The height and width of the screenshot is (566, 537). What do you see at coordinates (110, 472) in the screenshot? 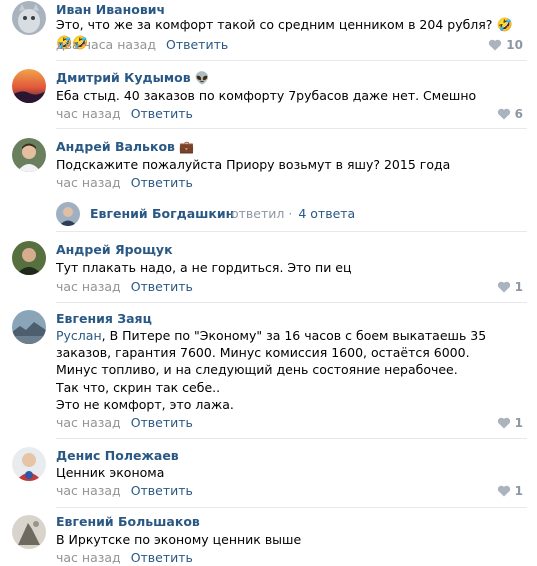
I see `comment-text: Ценник эконома` at bounding box center [110, 472].